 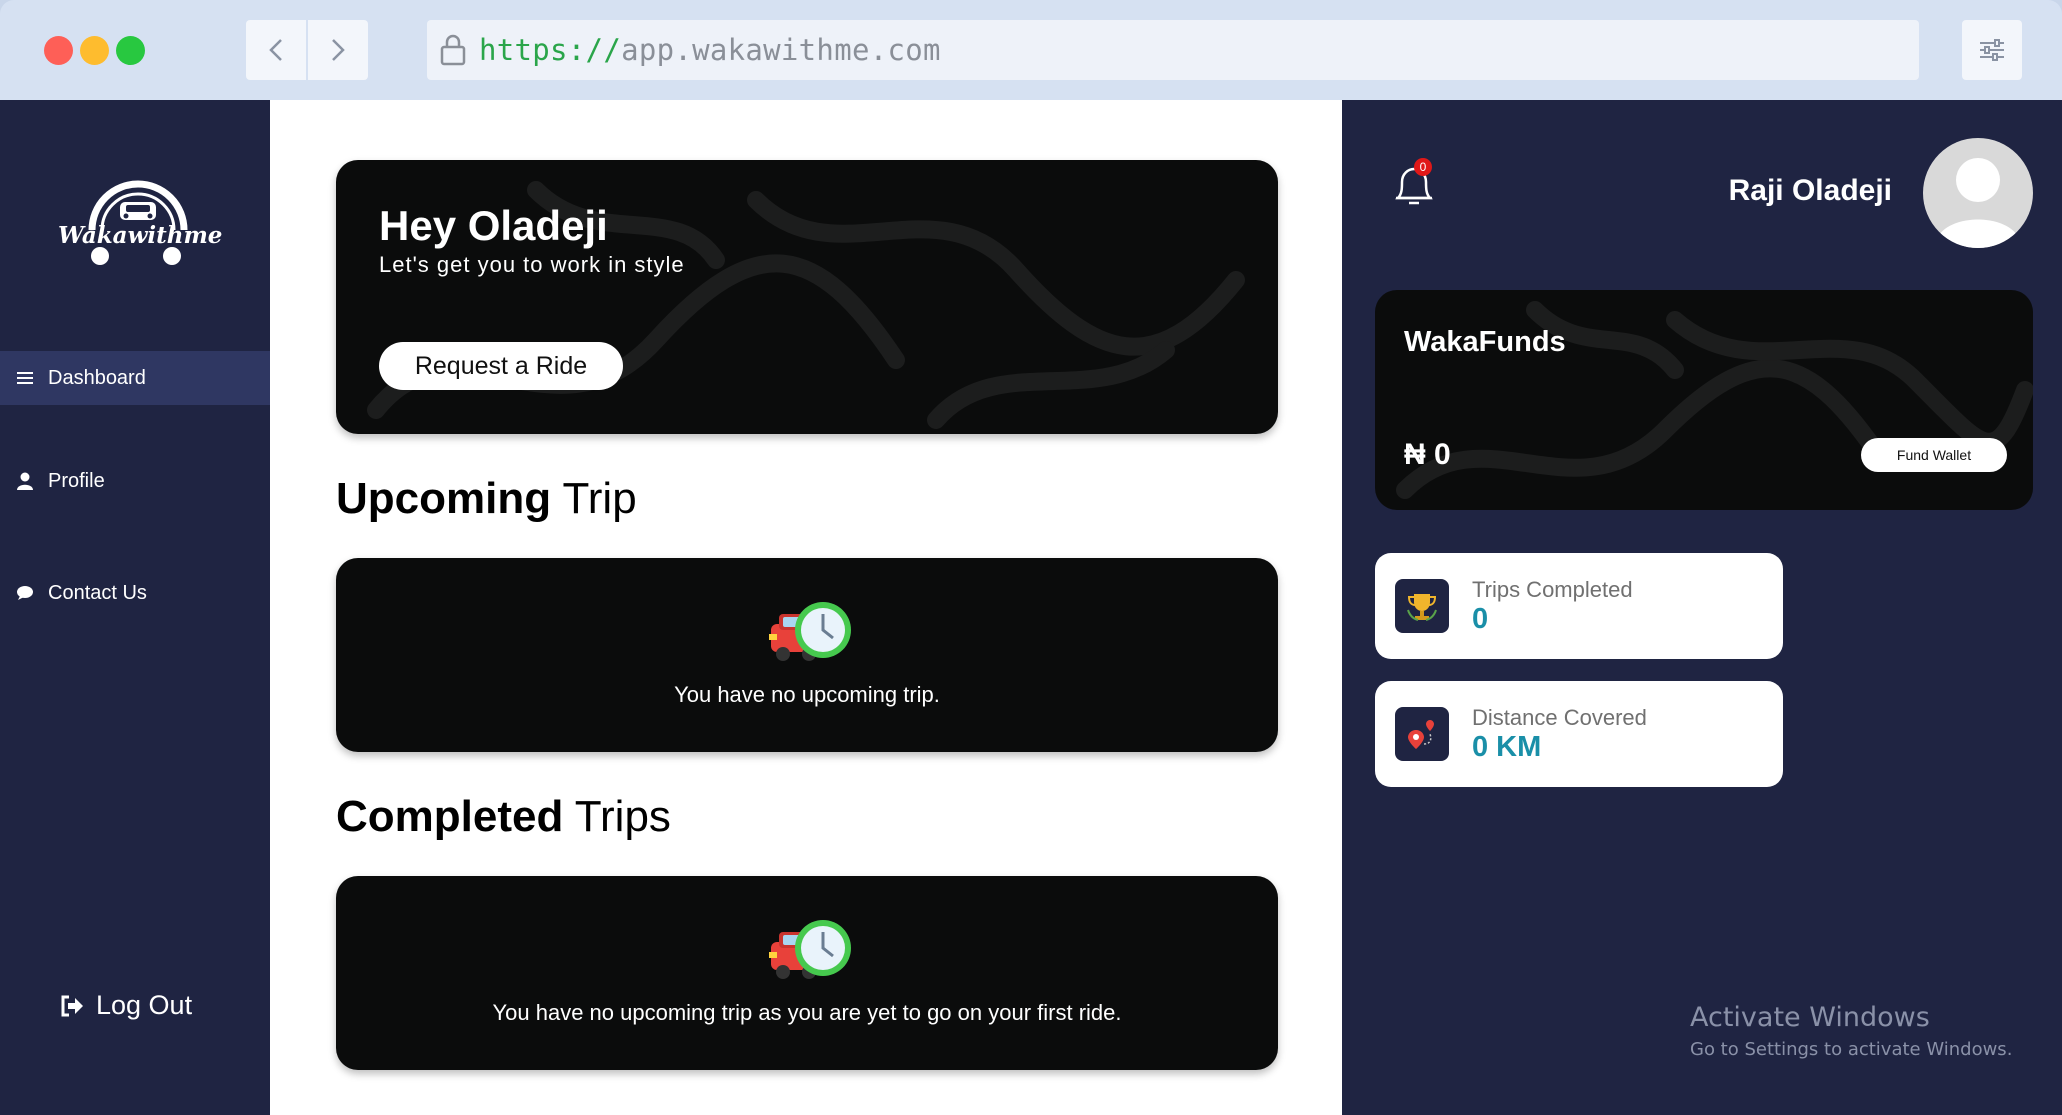 I want to click on fund-wallet-button: Fund Wallet, so click(x=1934, y=455).